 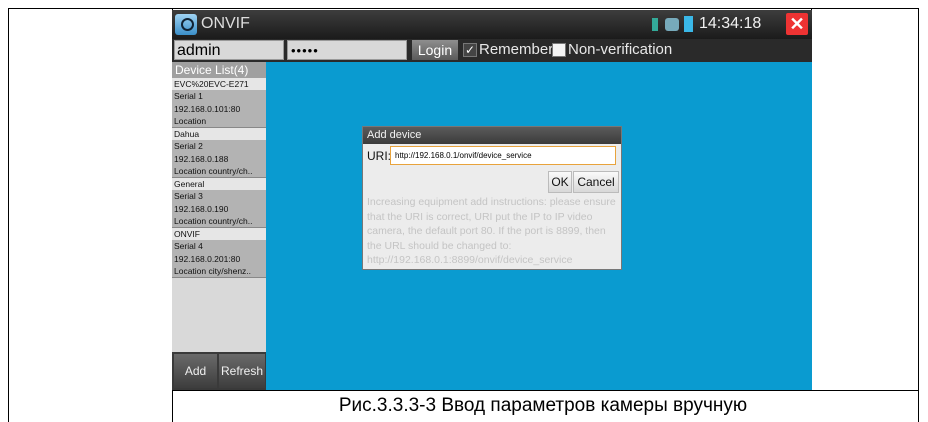 I want to click on clock: 14:34:18, so click(x=730, y=23).